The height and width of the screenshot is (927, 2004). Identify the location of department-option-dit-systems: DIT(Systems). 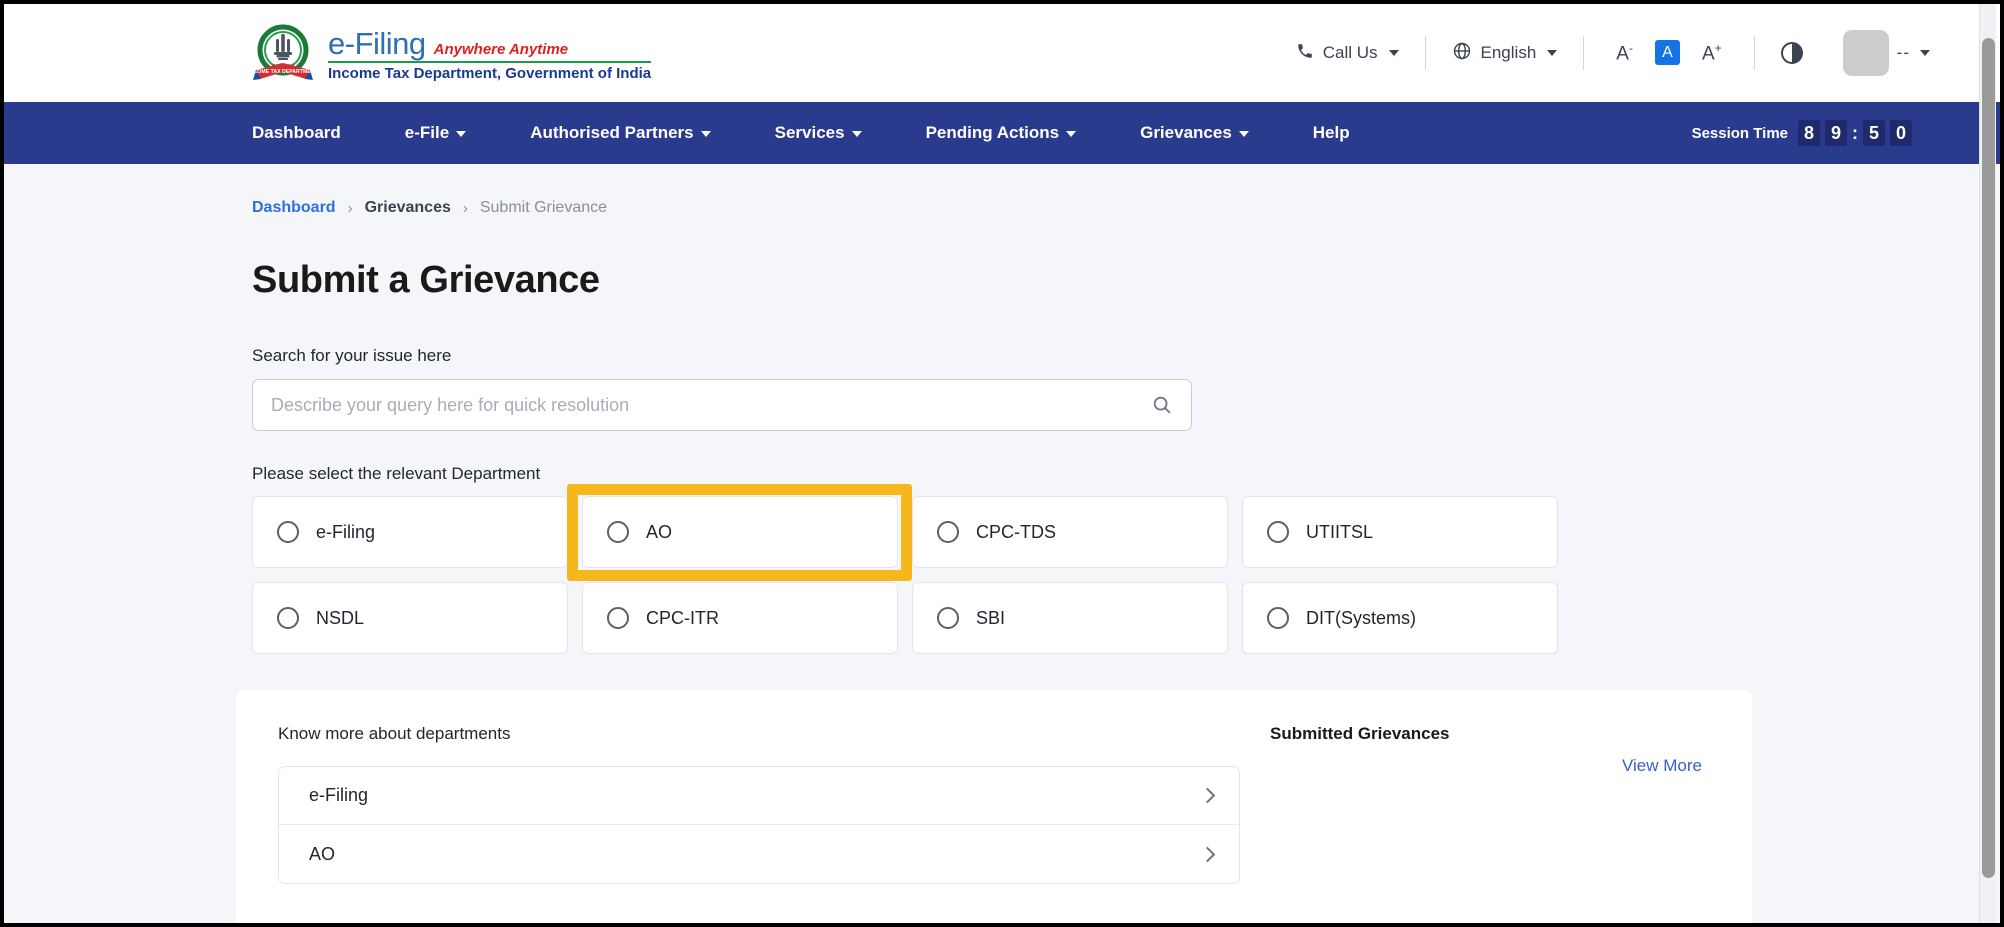
(1400, 618).